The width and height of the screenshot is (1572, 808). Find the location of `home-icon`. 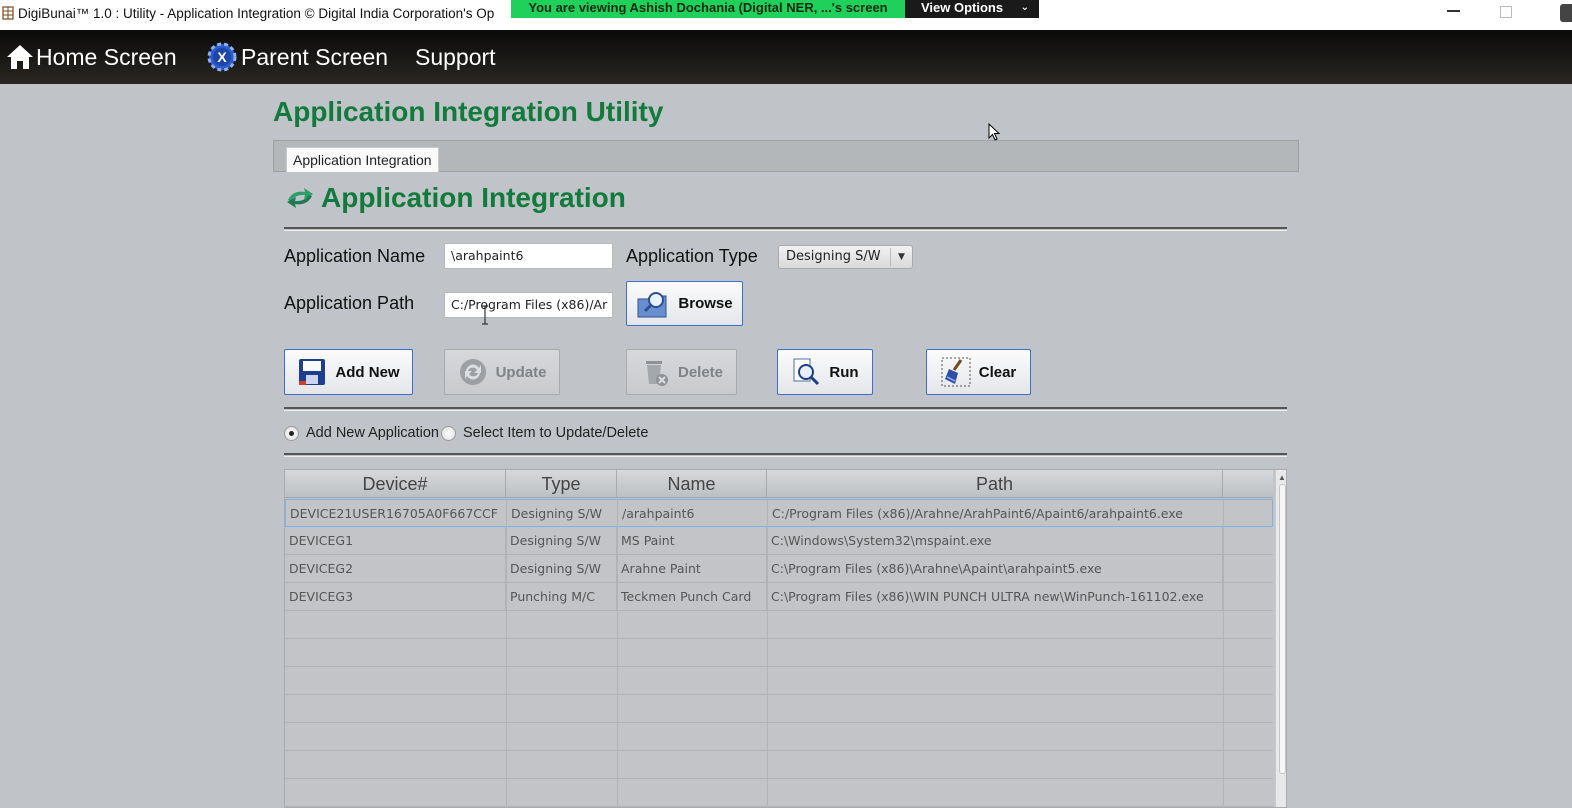

home-icon is located at coordinates (20, 57).